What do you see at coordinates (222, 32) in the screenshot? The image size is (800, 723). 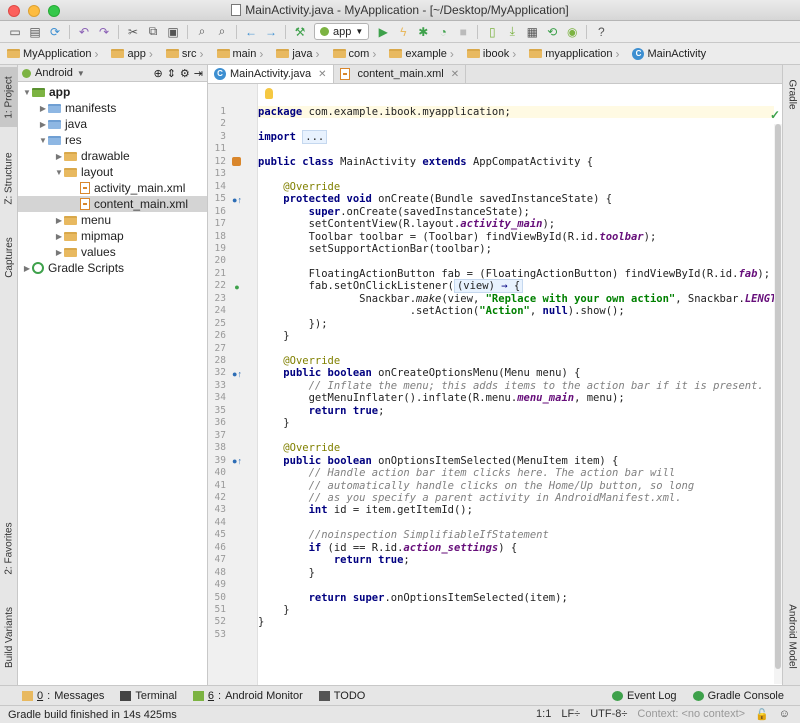 I see `replace-icon: ⌕` at bounding box center [222, 32].